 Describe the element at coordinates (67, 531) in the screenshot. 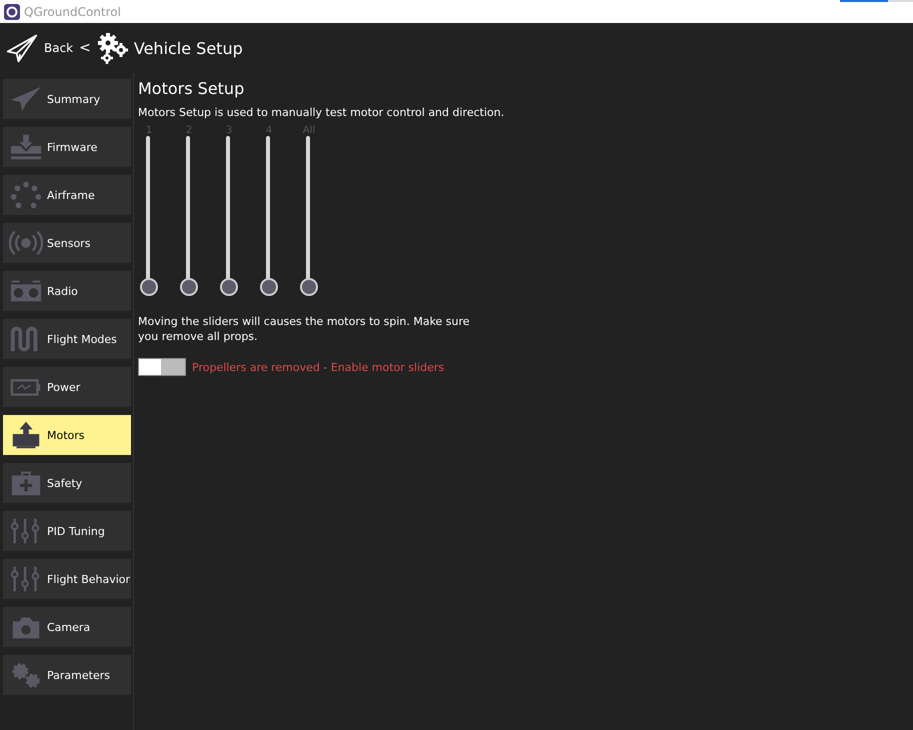

I see `sidebar-item: PID Tuning` at that location.